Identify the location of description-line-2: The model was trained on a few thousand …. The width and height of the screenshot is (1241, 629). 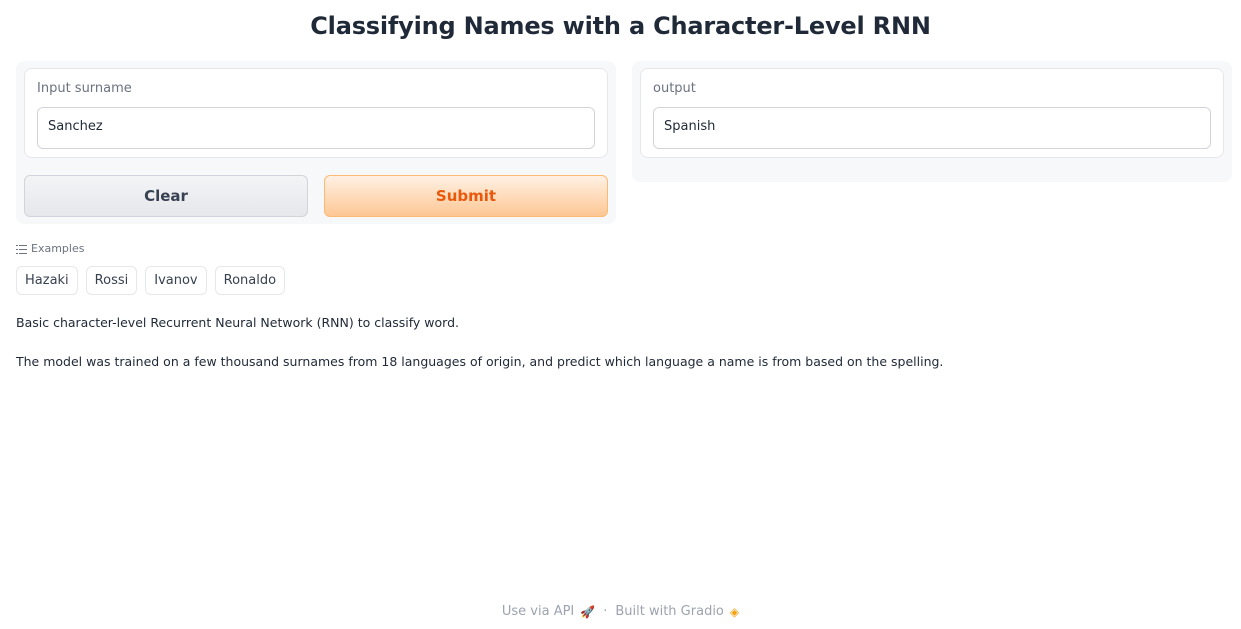
(480, 361).